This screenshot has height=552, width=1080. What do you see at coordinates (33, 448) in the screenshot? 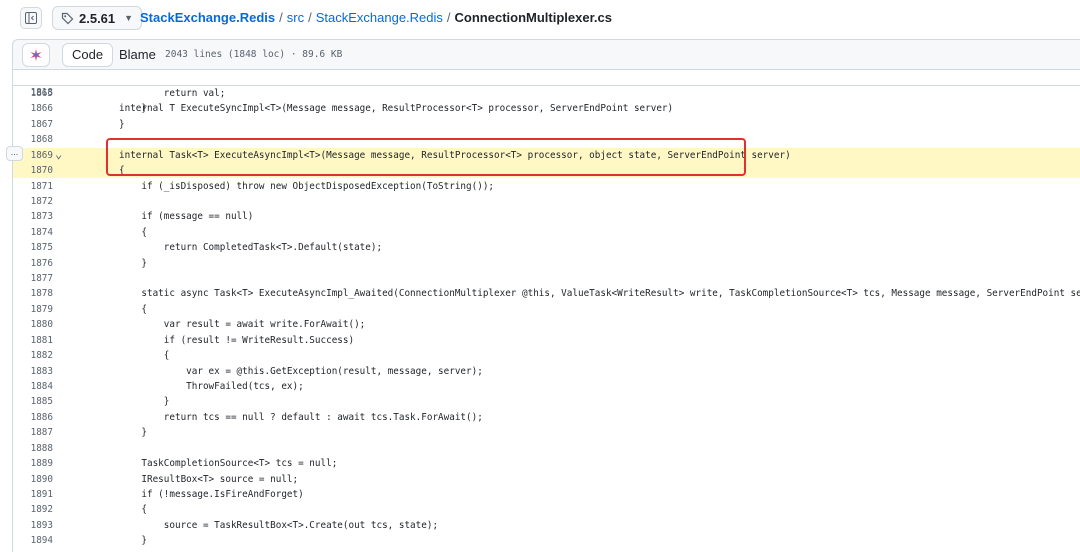
I see `line-number: 1888` at bounding box center [33, 448].